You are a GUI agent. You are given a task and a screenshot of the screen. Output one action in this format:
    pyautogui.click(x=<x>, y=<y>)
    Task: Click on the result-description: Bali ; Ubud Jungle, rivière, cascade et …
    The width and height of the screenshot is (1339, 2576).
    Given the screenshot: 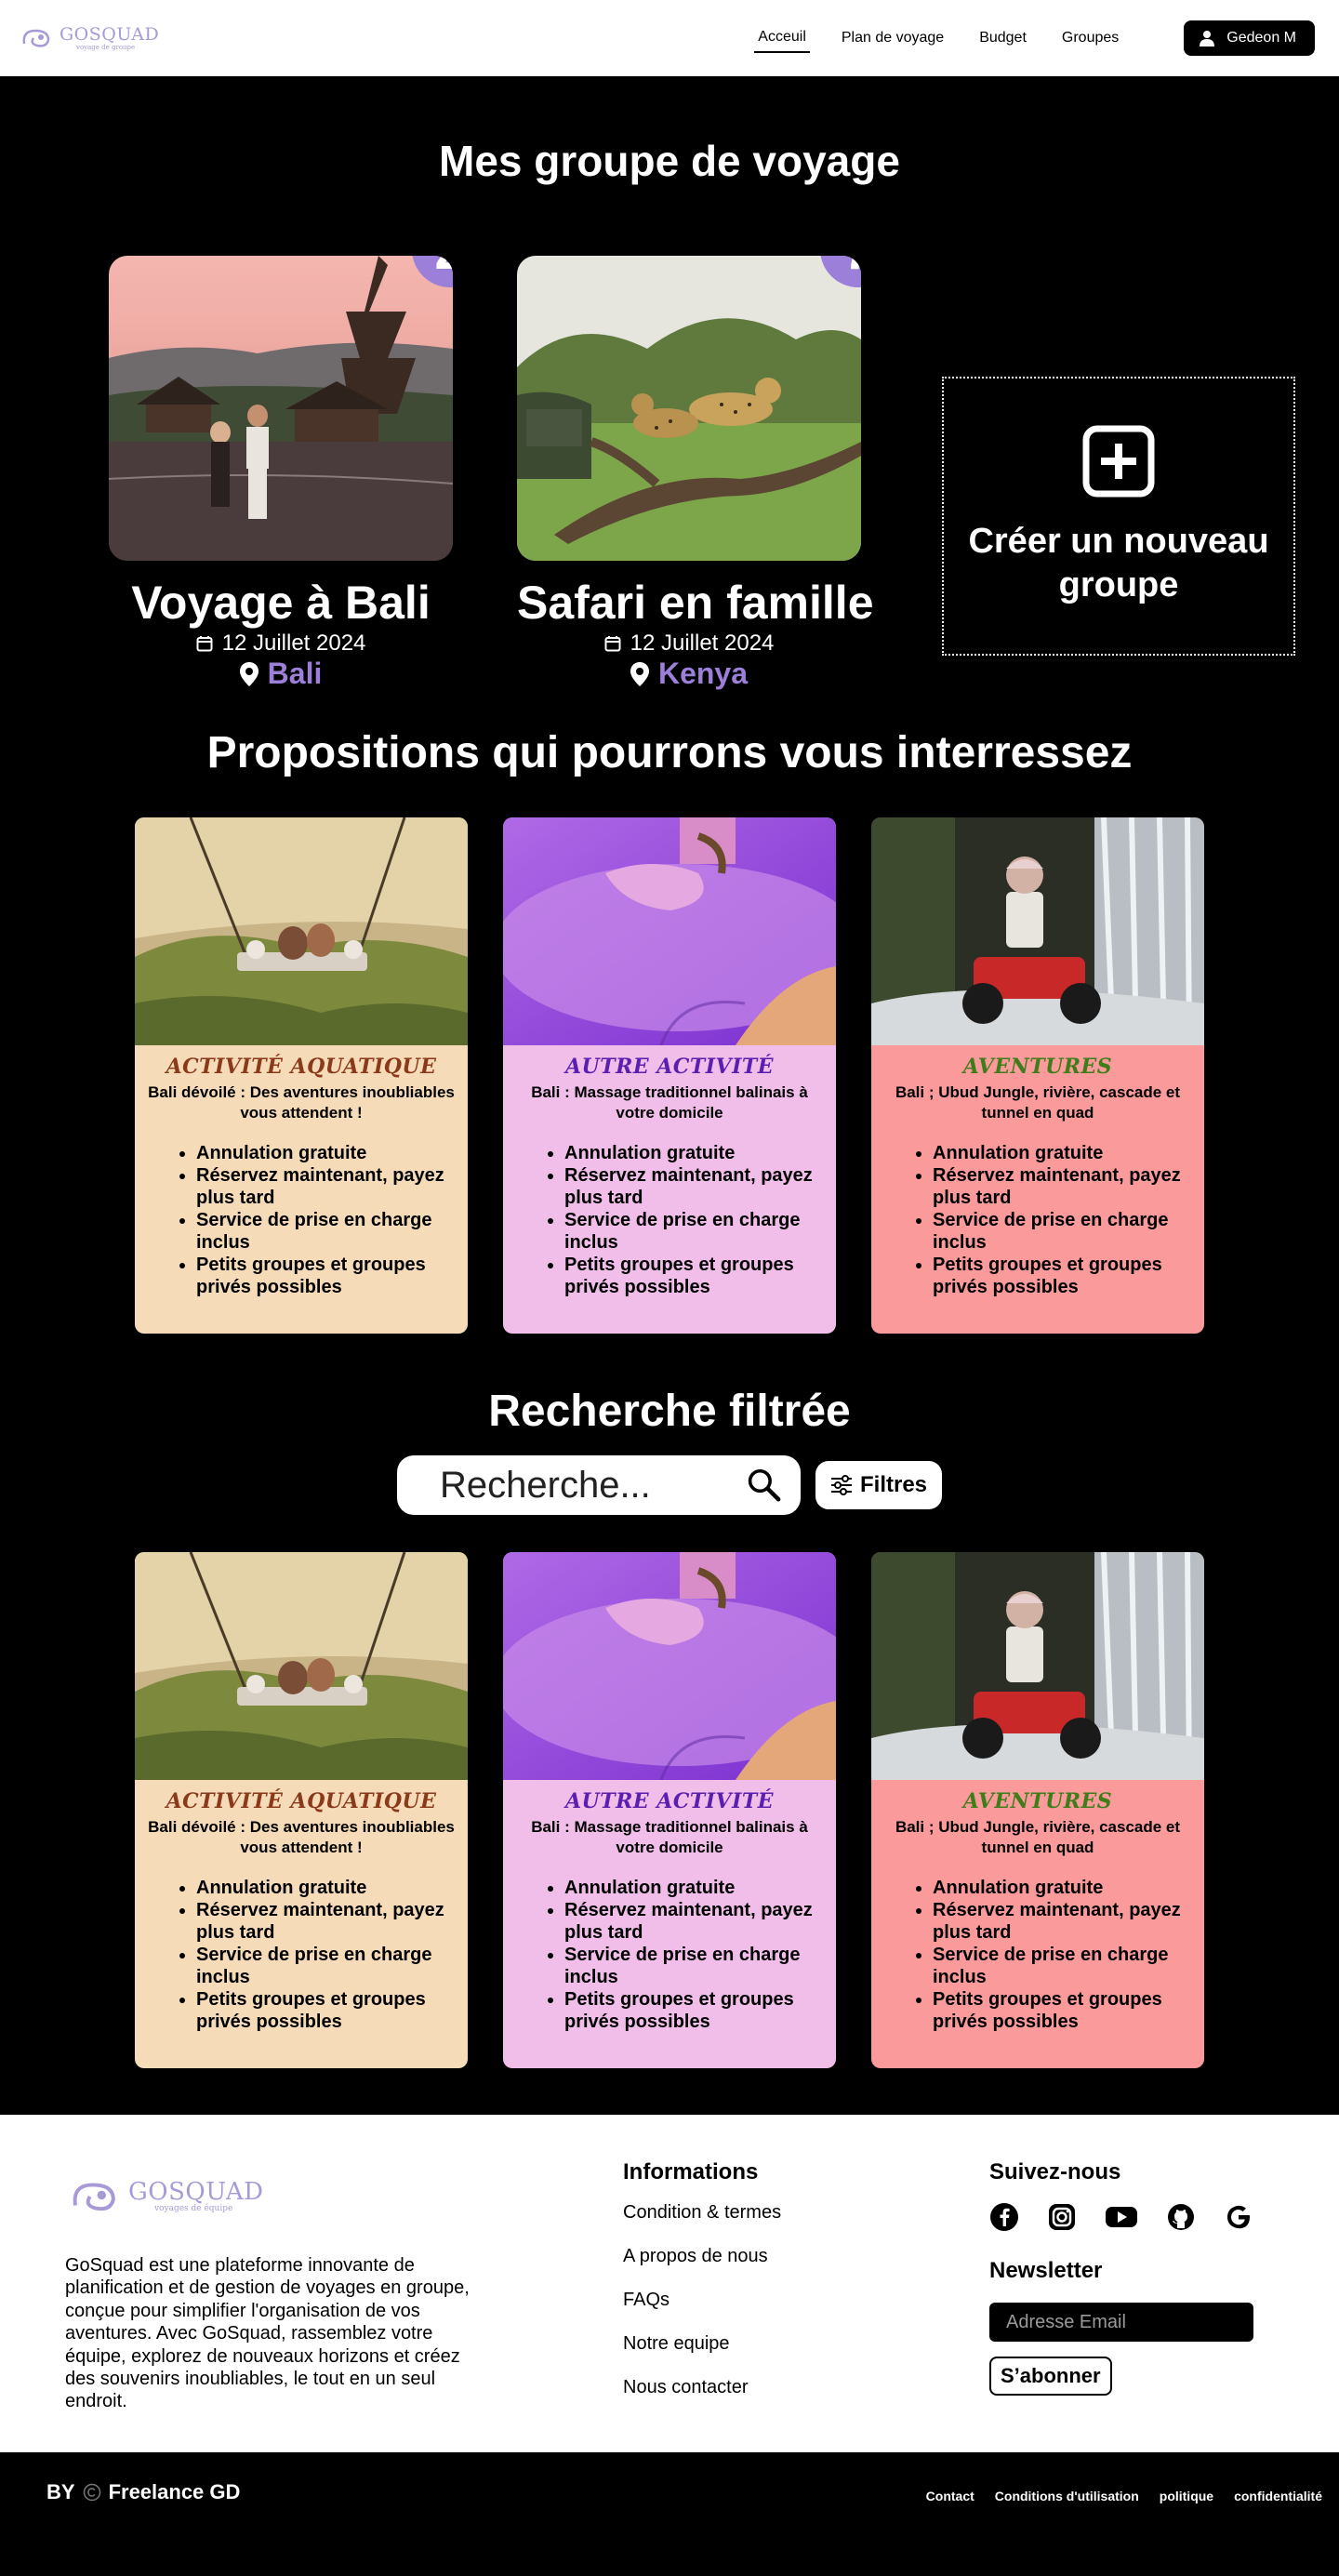 What is the action you would take?
    pyautogui.click(x=1038, y=1837)
    